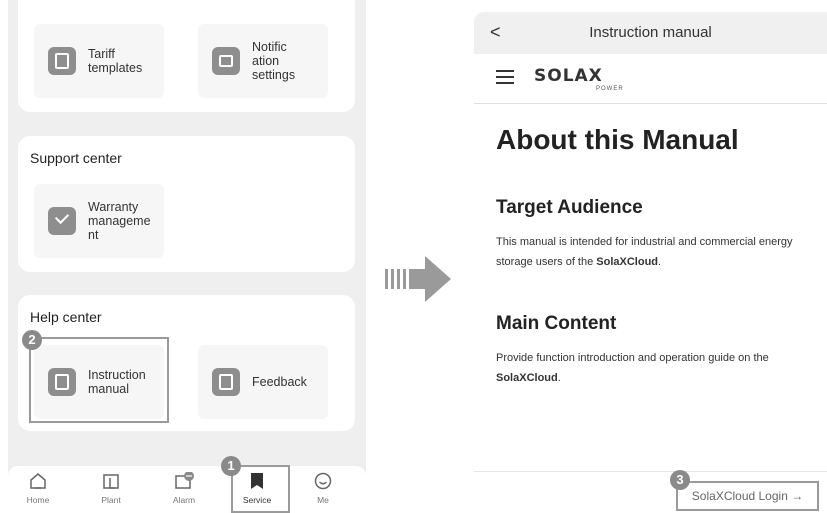  Describe the element at coordinates (99, 380) in the screenshot. I see `instruction-manual-highlight` at that location.